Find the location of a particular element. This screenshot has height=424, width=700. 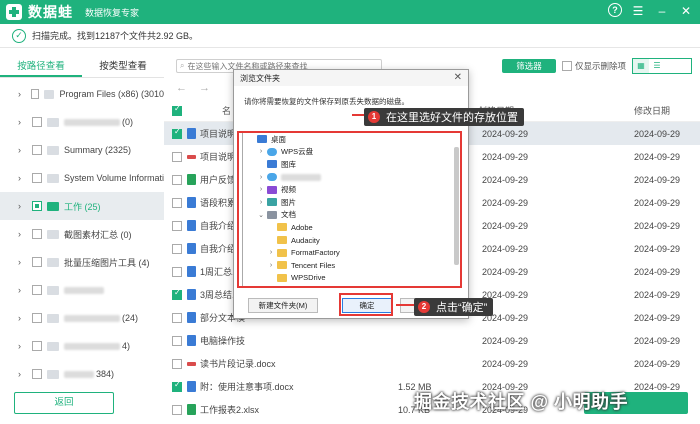

tree-item-label: Program Files (x86) (3010 is located at coordinates (111, 94).